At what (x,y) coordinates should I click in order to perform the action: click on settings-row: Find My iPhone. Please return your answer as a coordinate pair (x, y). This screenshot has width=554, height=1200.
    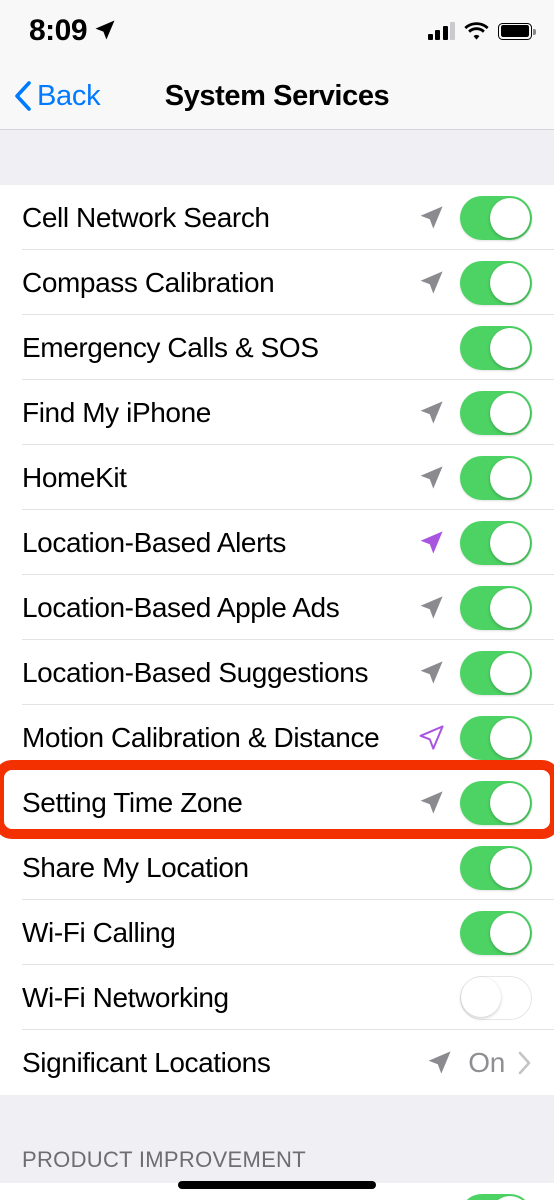
    Looking at the image, I should click on (277, 412).